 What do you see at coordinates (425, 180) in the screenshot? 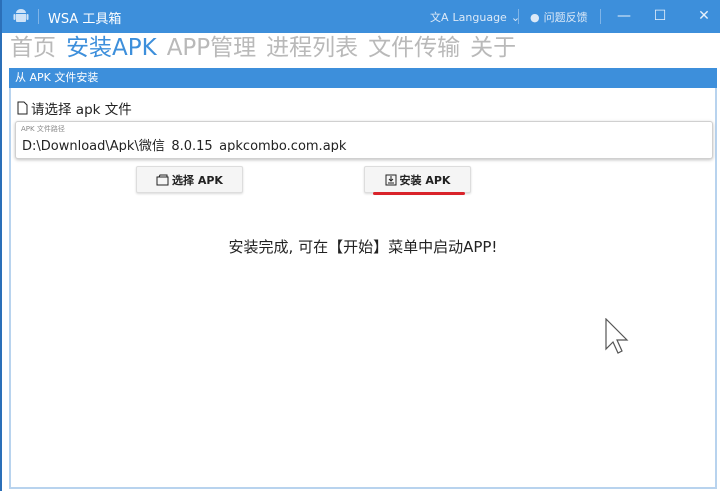
I see `install-apk-label: 安装 APK` at bounding box center [425, 180].